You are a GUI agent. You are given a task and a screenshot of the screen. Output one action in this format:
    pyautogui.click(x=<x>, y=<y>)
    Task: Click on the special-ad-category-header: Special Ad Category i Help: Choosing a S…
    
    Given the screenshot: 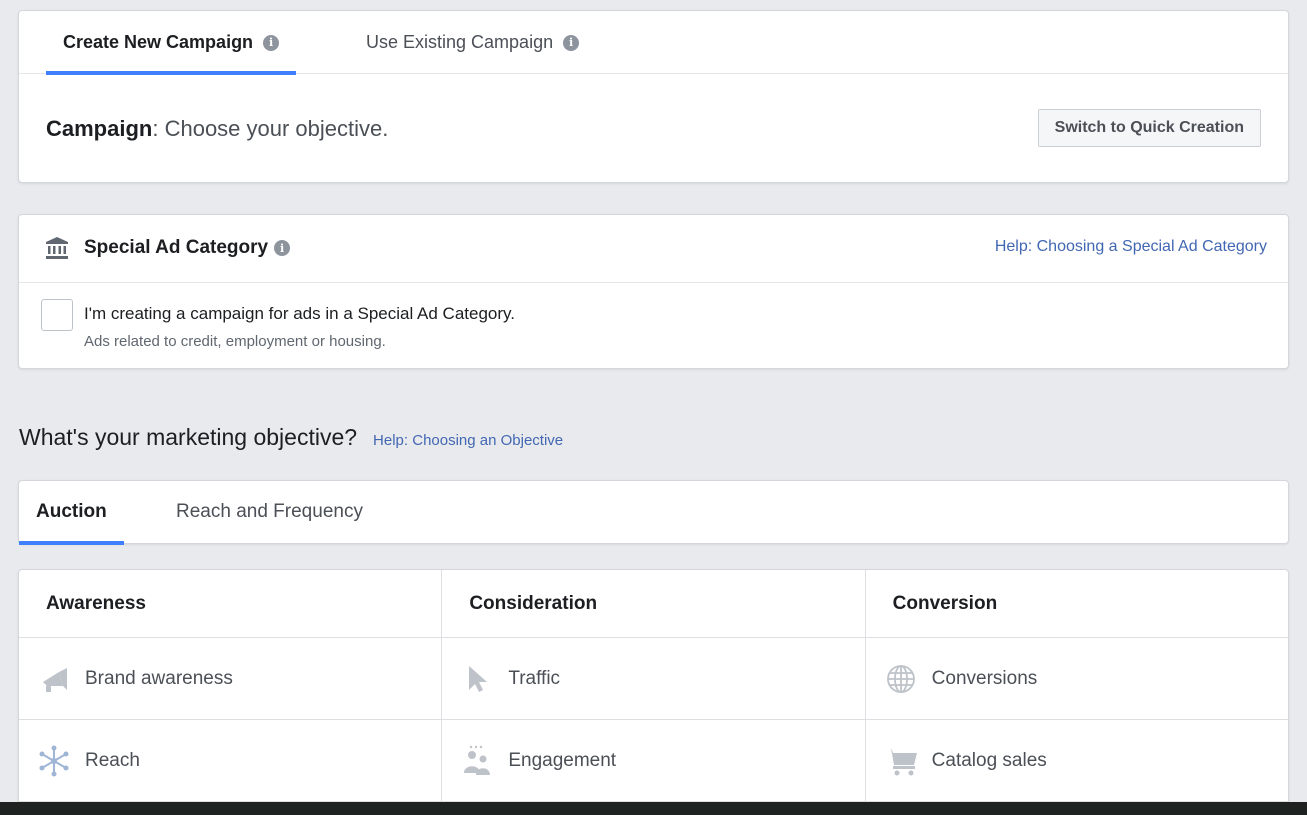 What is the action you would take?
    pyautogui.click(x=653, y=249)
    